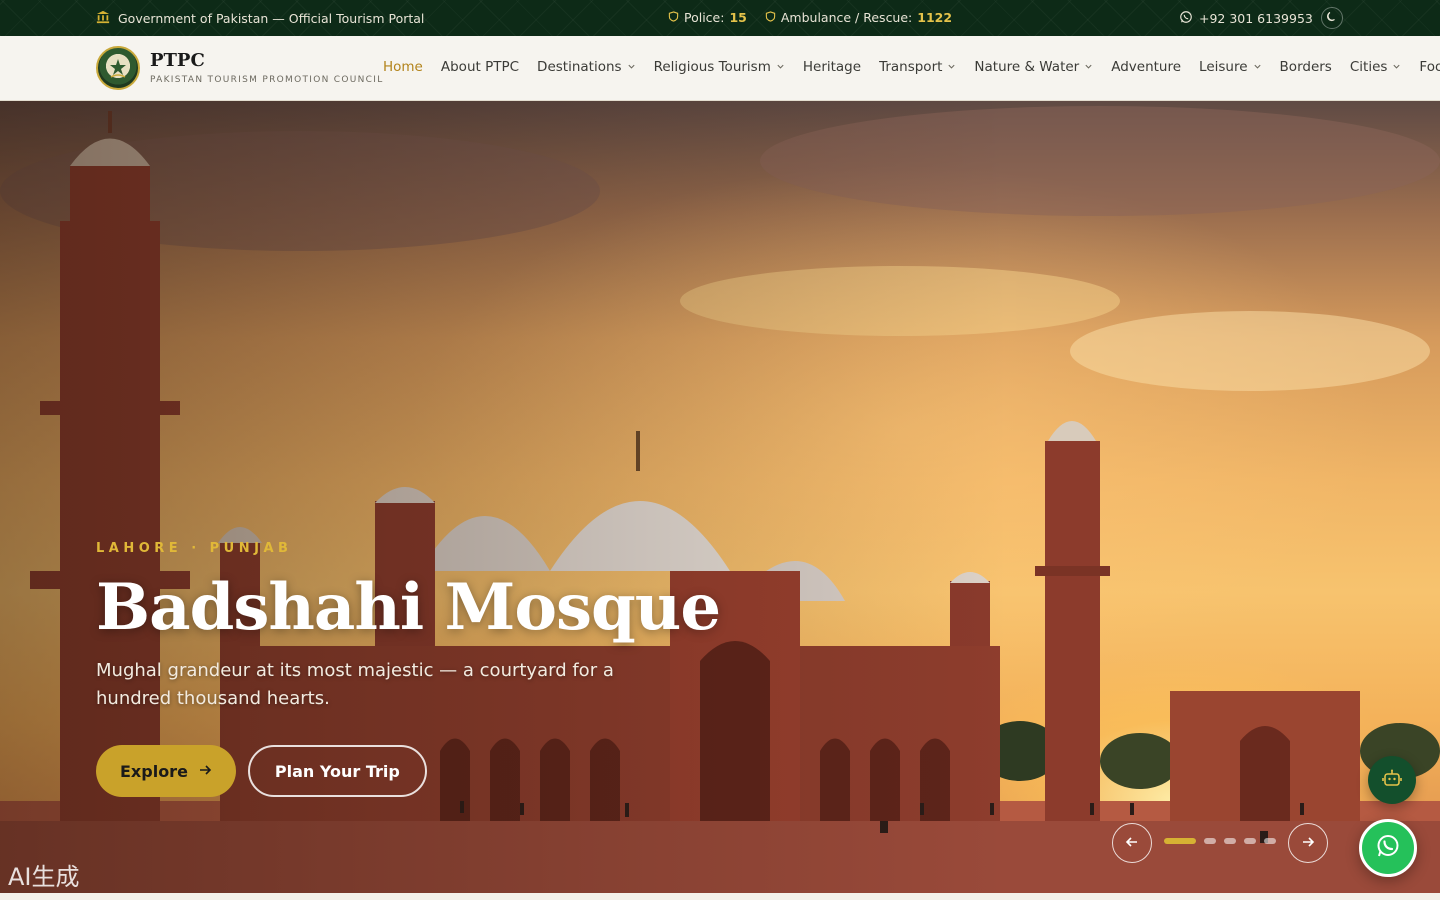 The width and height of the screenshot is (1440, 900). What do you see at coordinates (240, 68) in the screenshot?
I see `site-logo: PTPC PAKISTAN TOURISM PROMOTION COUNCIL` at bounding box center [240, 68].